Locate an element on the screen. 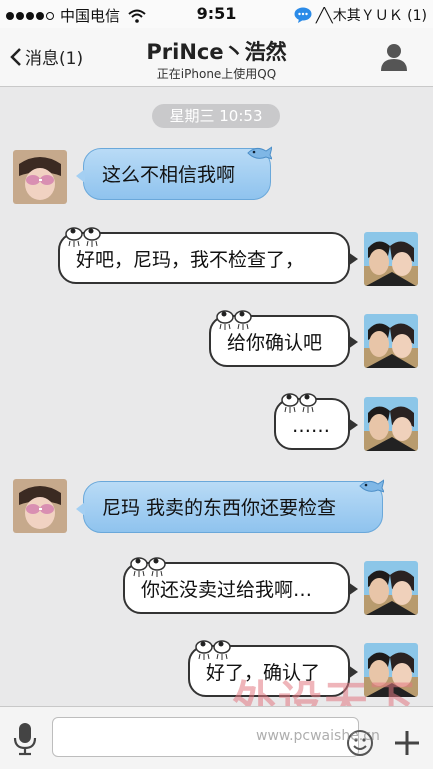 The width and height of the screenshot is (433, 769). message-bubble-outgoing: 好吧，尼玛，我不检查了， is located at coordinates (208, 255).